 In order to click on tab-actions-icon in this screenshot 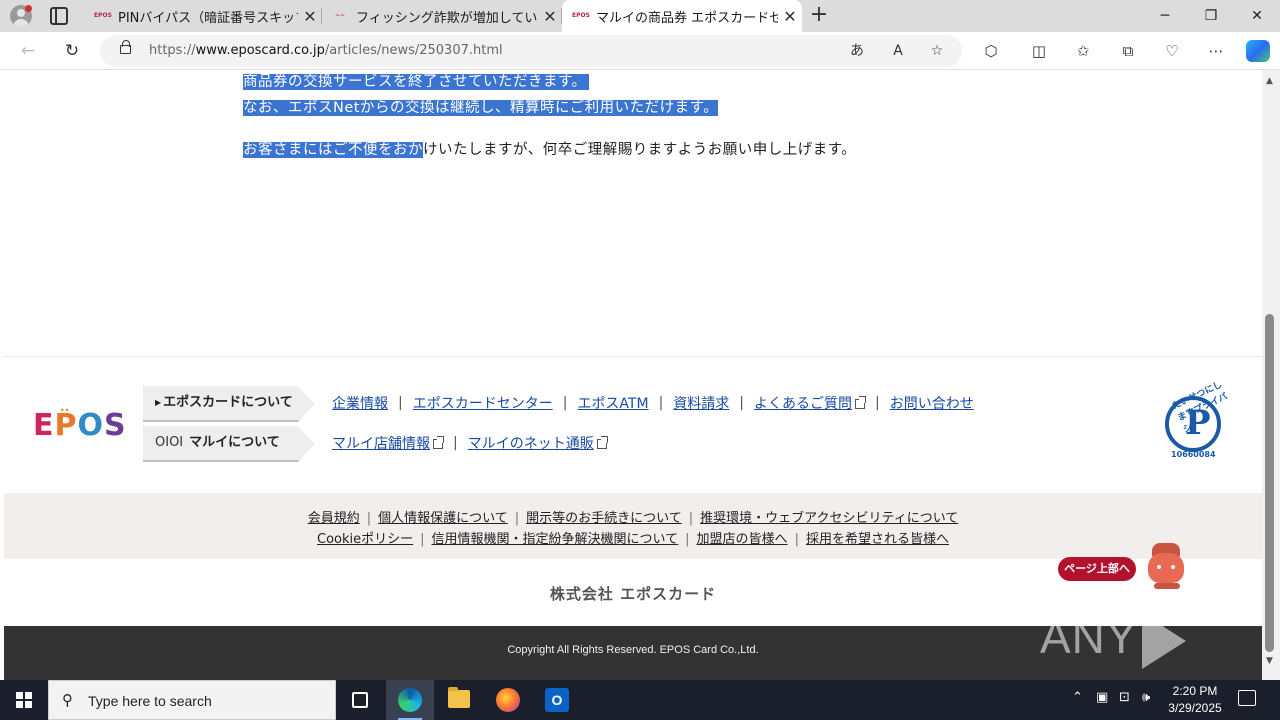, I will do `click(59, 16)`.